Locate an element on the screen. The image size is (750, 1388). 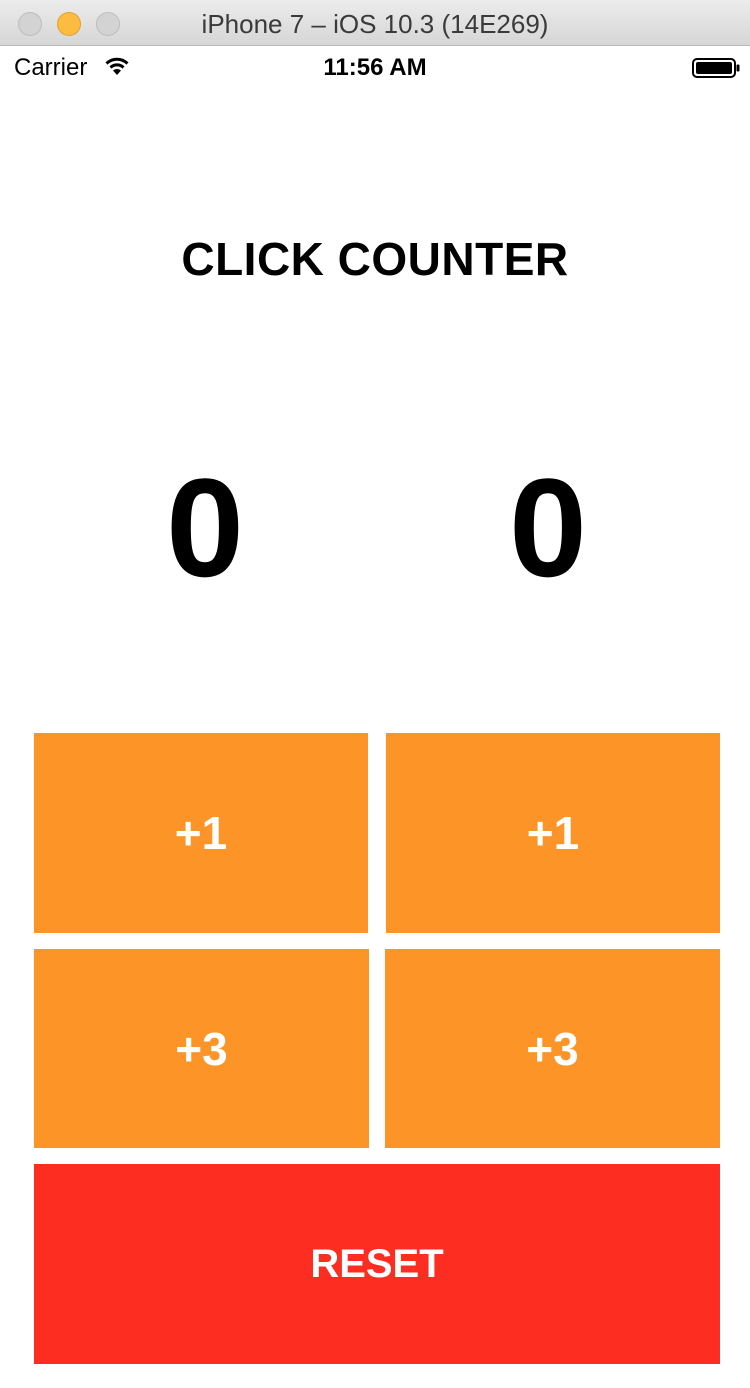
right-plus-one-button: +1 is located at coordinates (553, 833).